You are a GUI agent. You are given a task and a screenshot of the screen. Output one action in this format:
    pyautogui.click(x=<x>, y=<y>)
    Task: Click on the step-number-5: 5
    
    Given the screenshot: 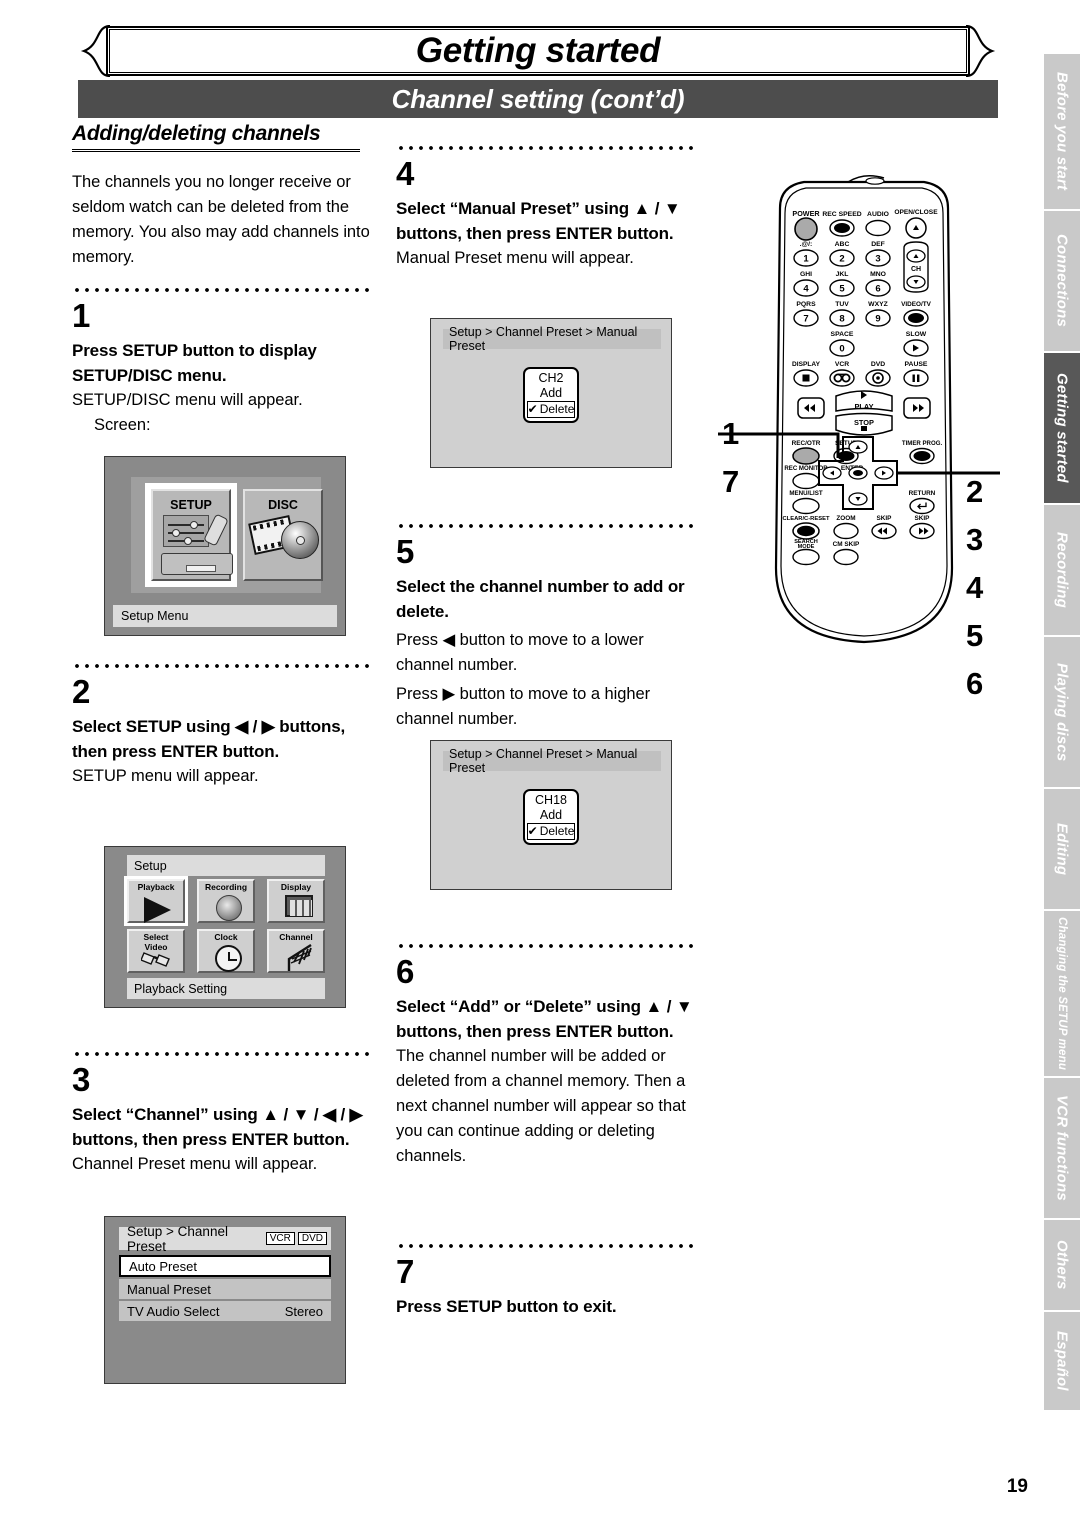 What is the action you would take?
    pyautogui.click(x=405, y=551)
    